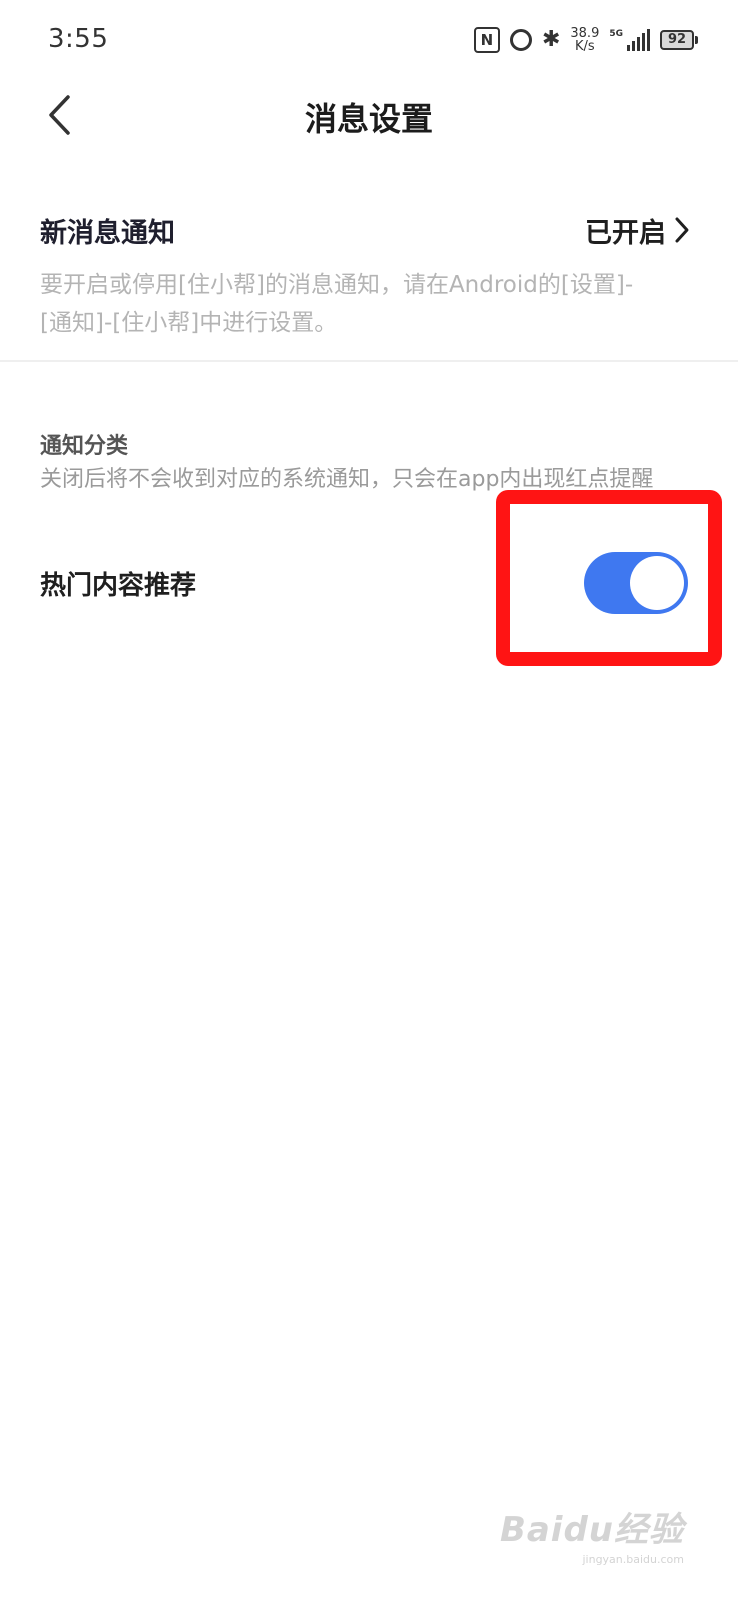 This screenshot has height=1600, width=738. I want to click on battery-level: 92, so click(677, 40).